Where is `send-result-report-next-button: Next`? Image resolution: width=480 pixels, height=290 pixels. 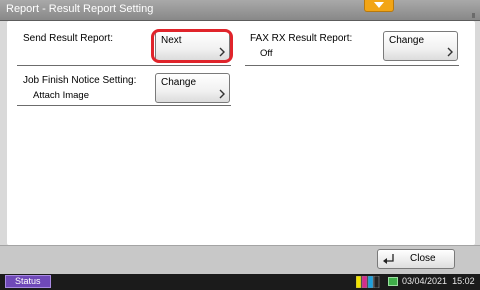
send-result-report-next-button: Next is located at coordinates (192, 46).